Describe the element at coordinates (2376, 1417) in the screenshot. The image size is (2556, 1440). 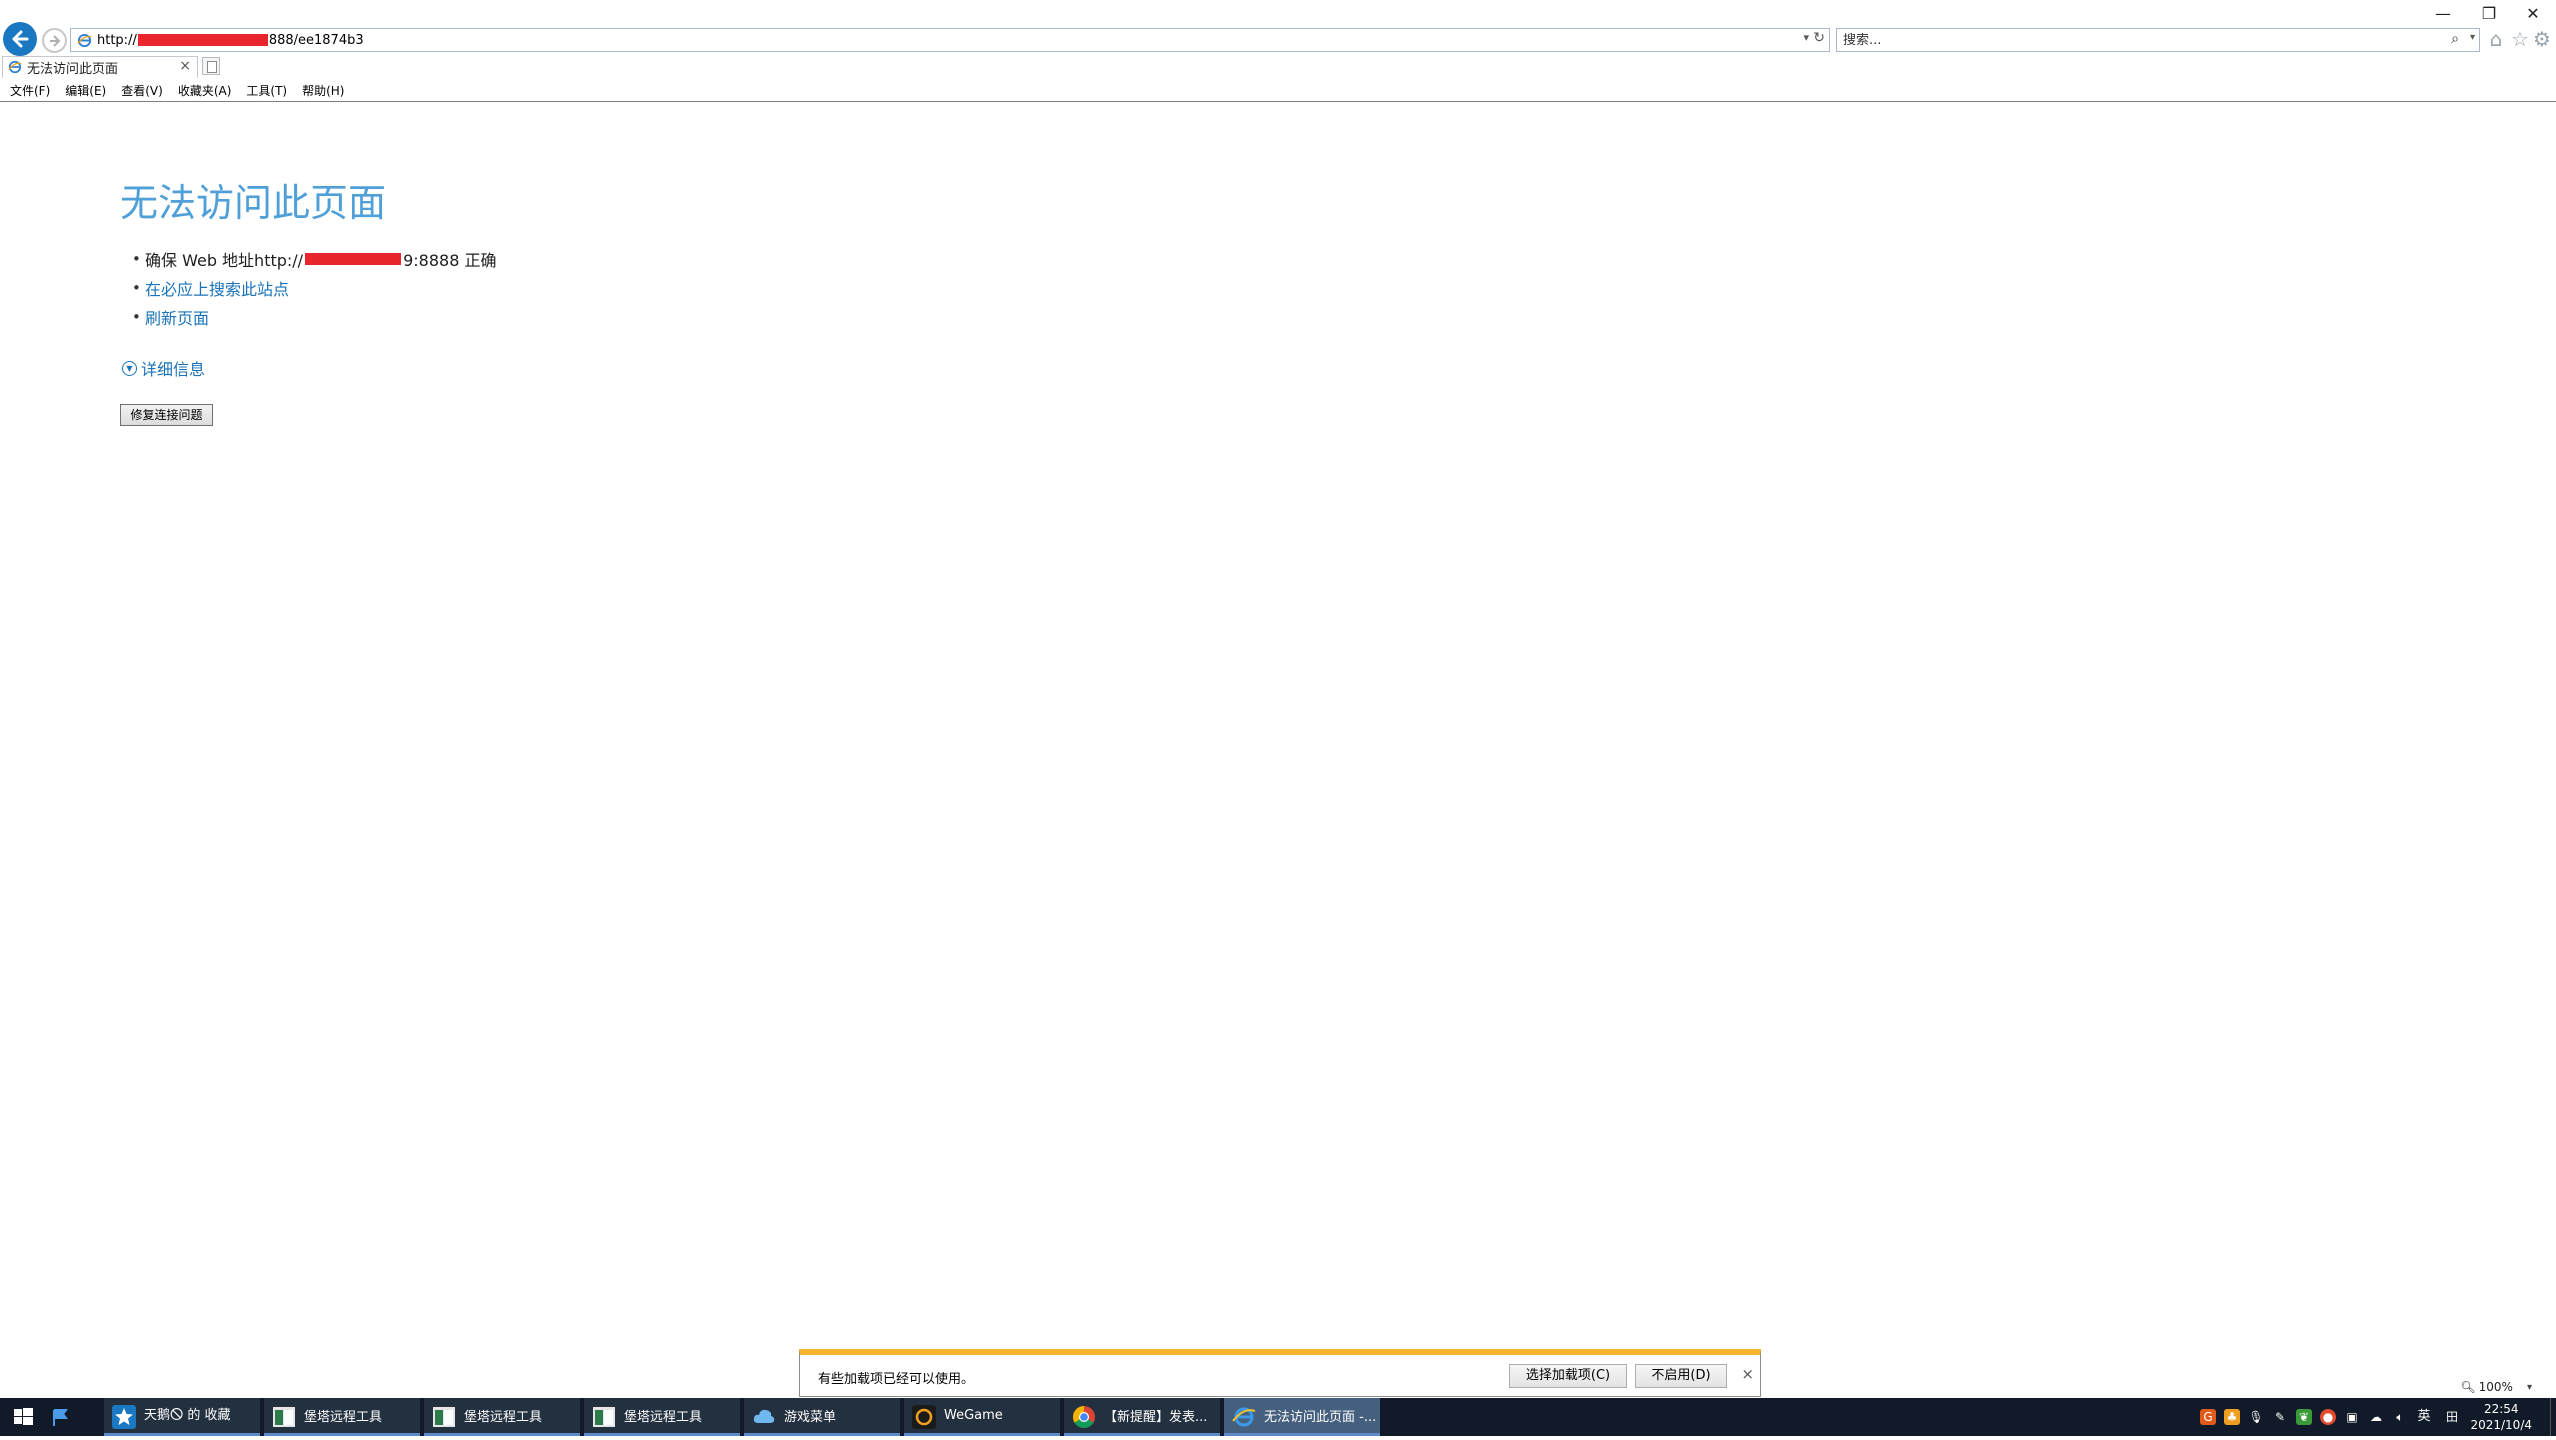
I see `network-icon: ☁` at that location.